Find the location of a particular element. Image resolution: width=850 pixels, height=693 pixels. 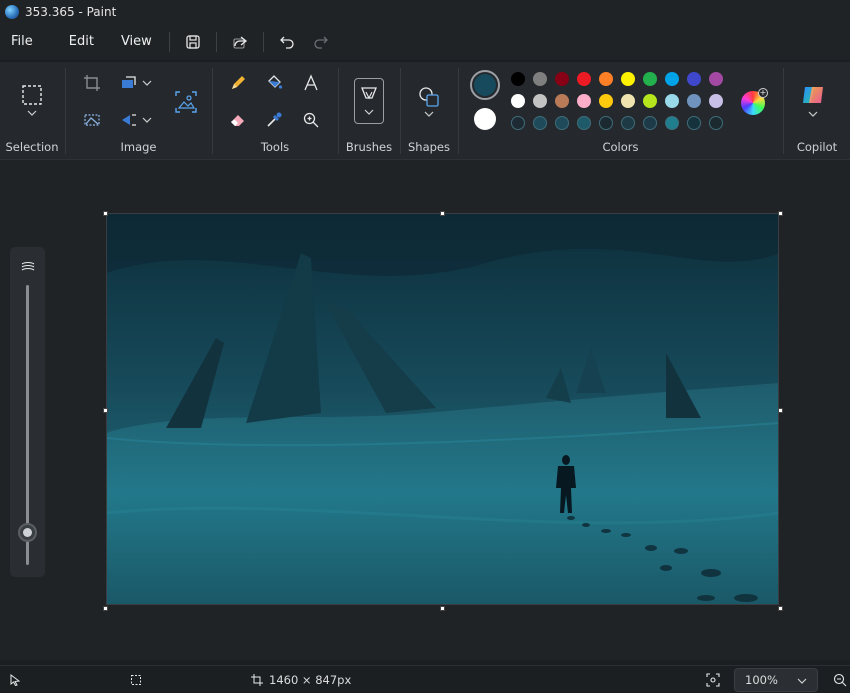

fit-to-window-icon is located at coordinates (713, 680).